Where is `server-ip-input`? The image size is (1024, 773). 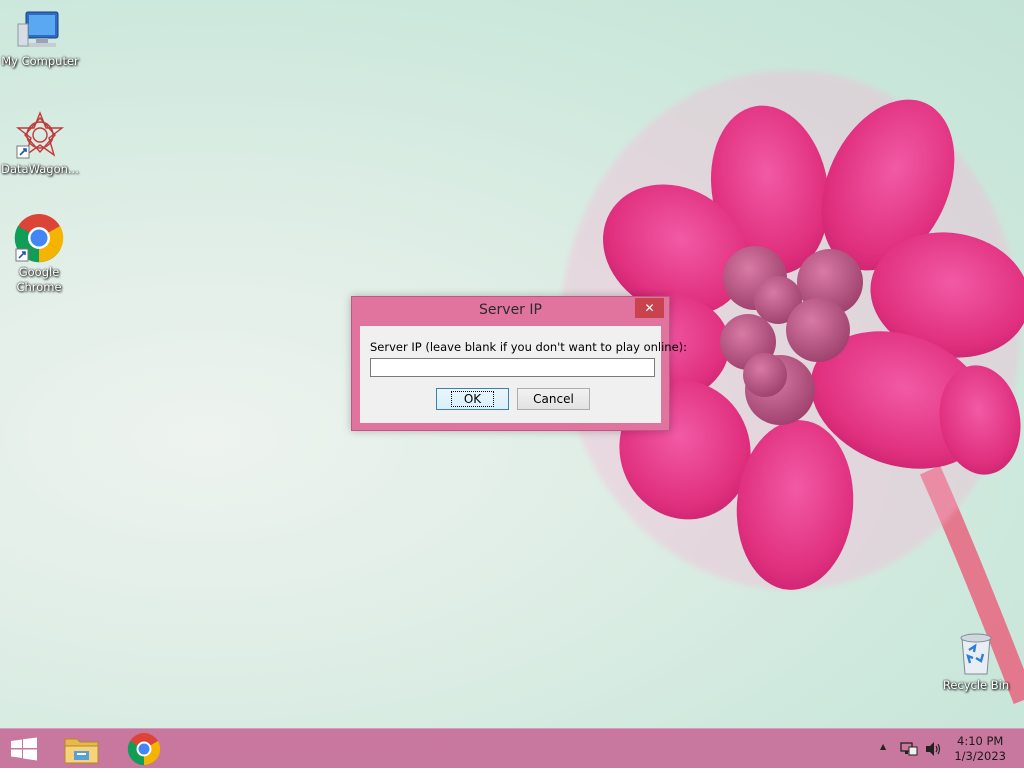
server-ip-input is located at coordinates (512, 367).